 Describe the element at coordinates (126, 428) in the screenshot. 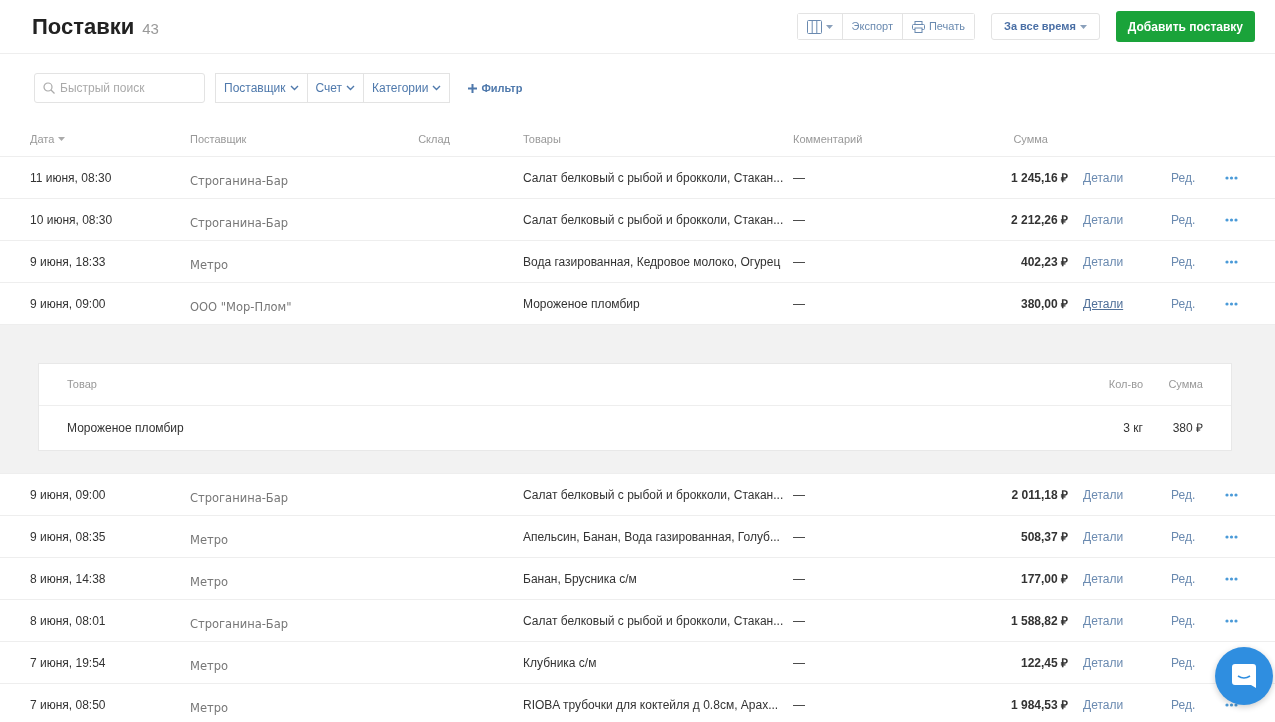

I see `product-cell-text: Мороженое пломбир` at that location.